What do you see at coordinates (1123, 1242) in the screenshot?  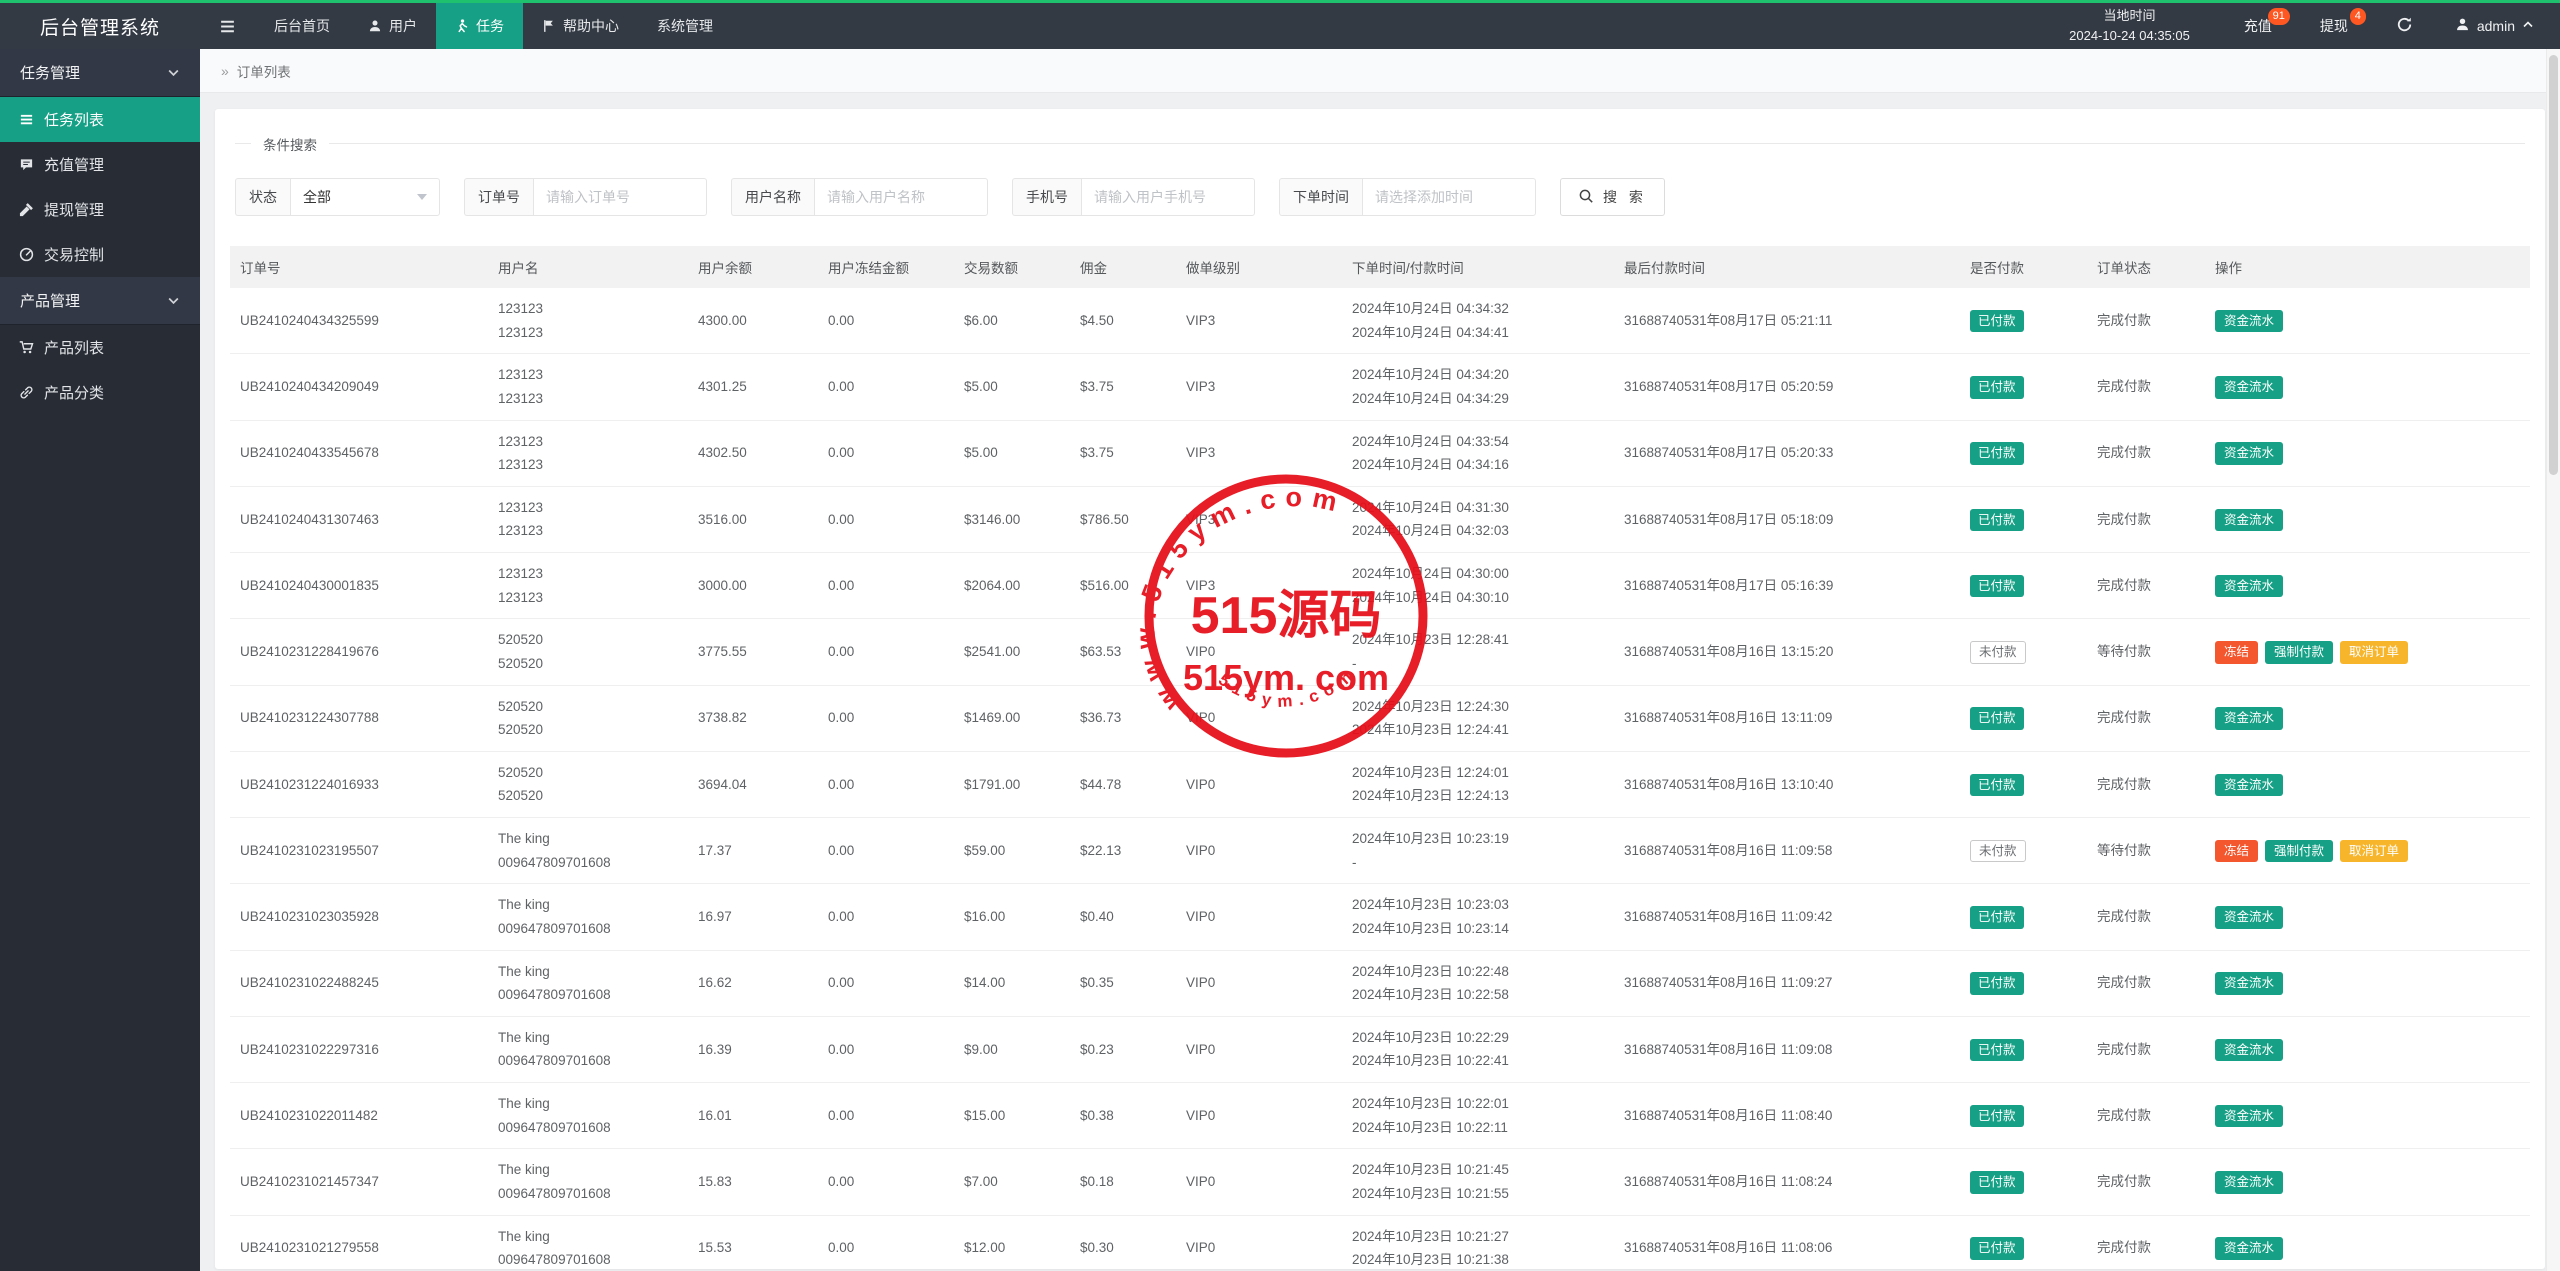 I see `commission-cell: $0.30` at bounding box center [1123, 1242].